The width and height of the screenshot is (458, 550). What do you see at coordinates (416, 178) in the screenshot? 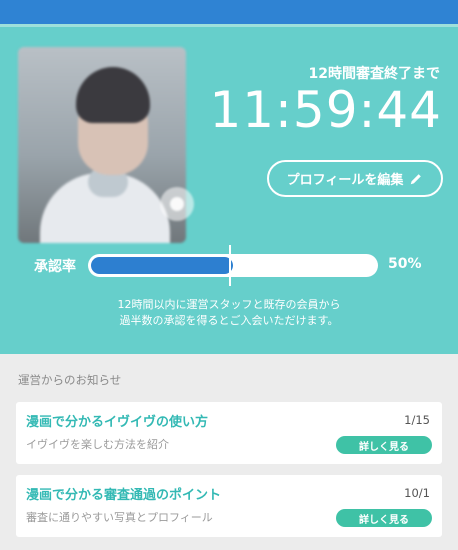
I see `pencil-icon` at bounding box center [416, 178].